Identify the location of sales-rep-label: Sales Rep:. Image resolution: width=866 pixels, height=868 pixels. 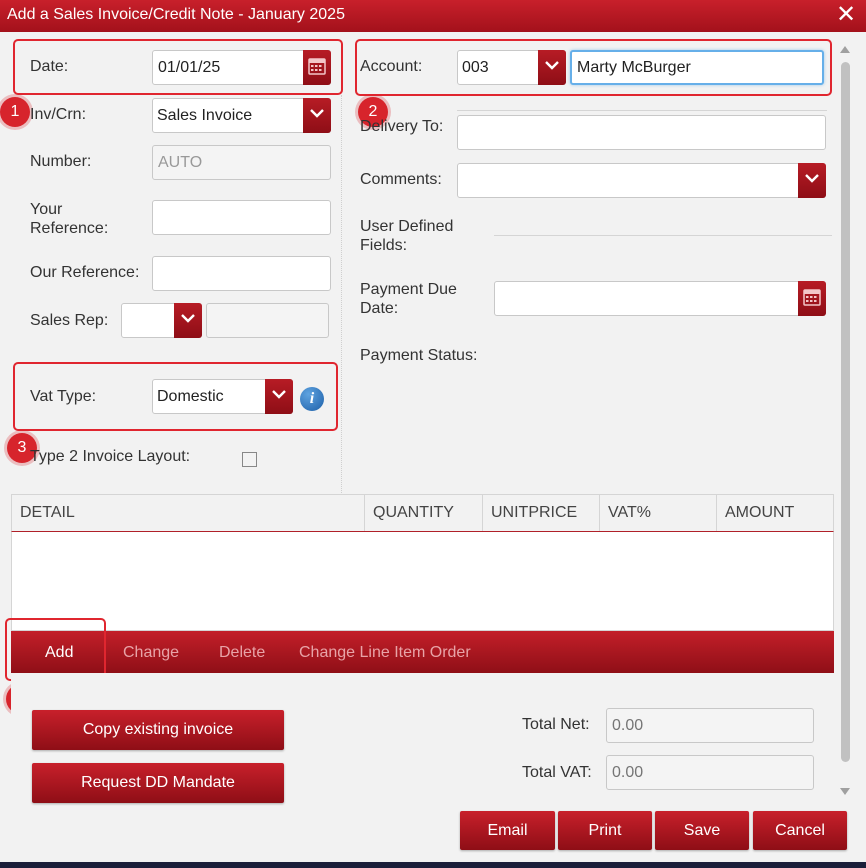
(69, 320).